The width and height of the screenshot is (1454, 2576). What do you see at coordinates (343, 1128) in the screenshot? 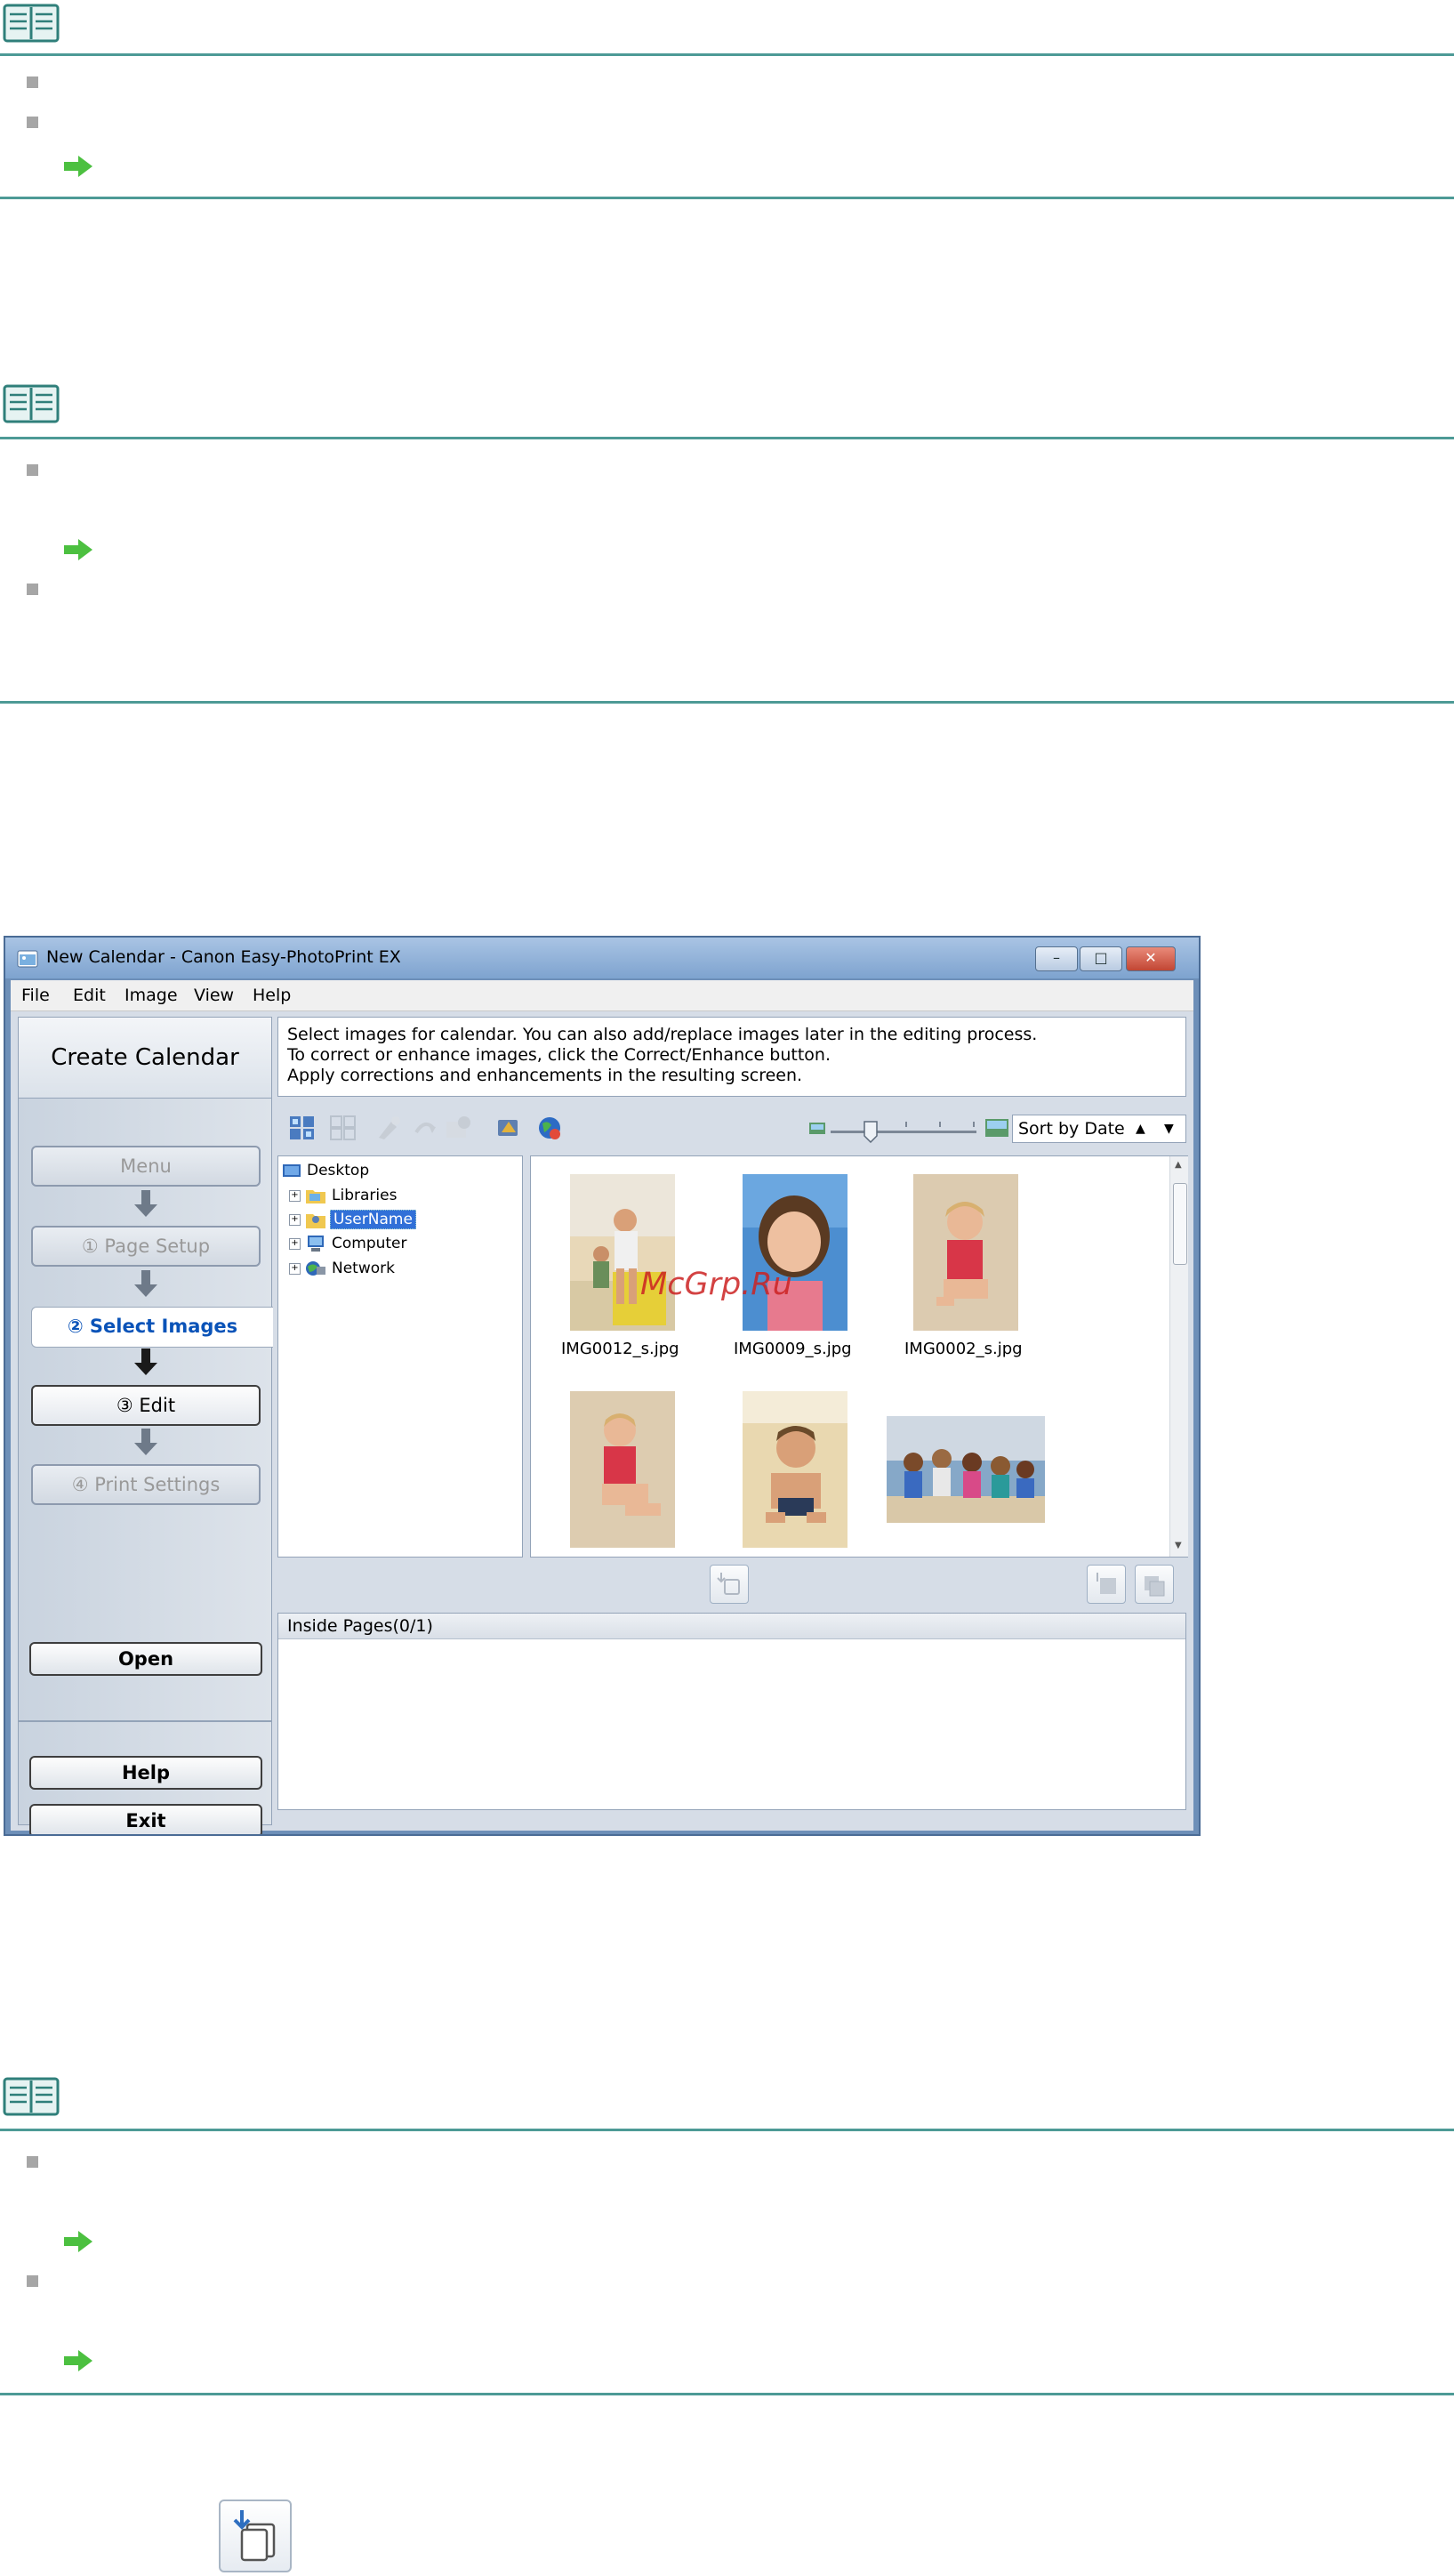
I see `deselect-all-icon` at bounding box center [343, 1128].